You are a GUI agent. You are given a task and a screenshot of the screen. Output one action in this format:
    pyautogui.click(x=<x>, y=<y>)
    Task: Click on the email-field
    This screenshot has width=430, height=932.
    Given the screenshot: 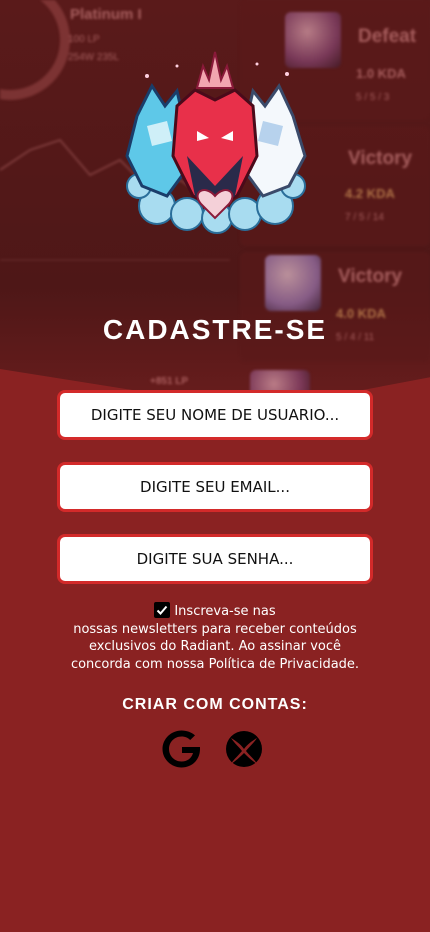 What is the action you would take?
    pyautogui.click(x=215, y=487)
    